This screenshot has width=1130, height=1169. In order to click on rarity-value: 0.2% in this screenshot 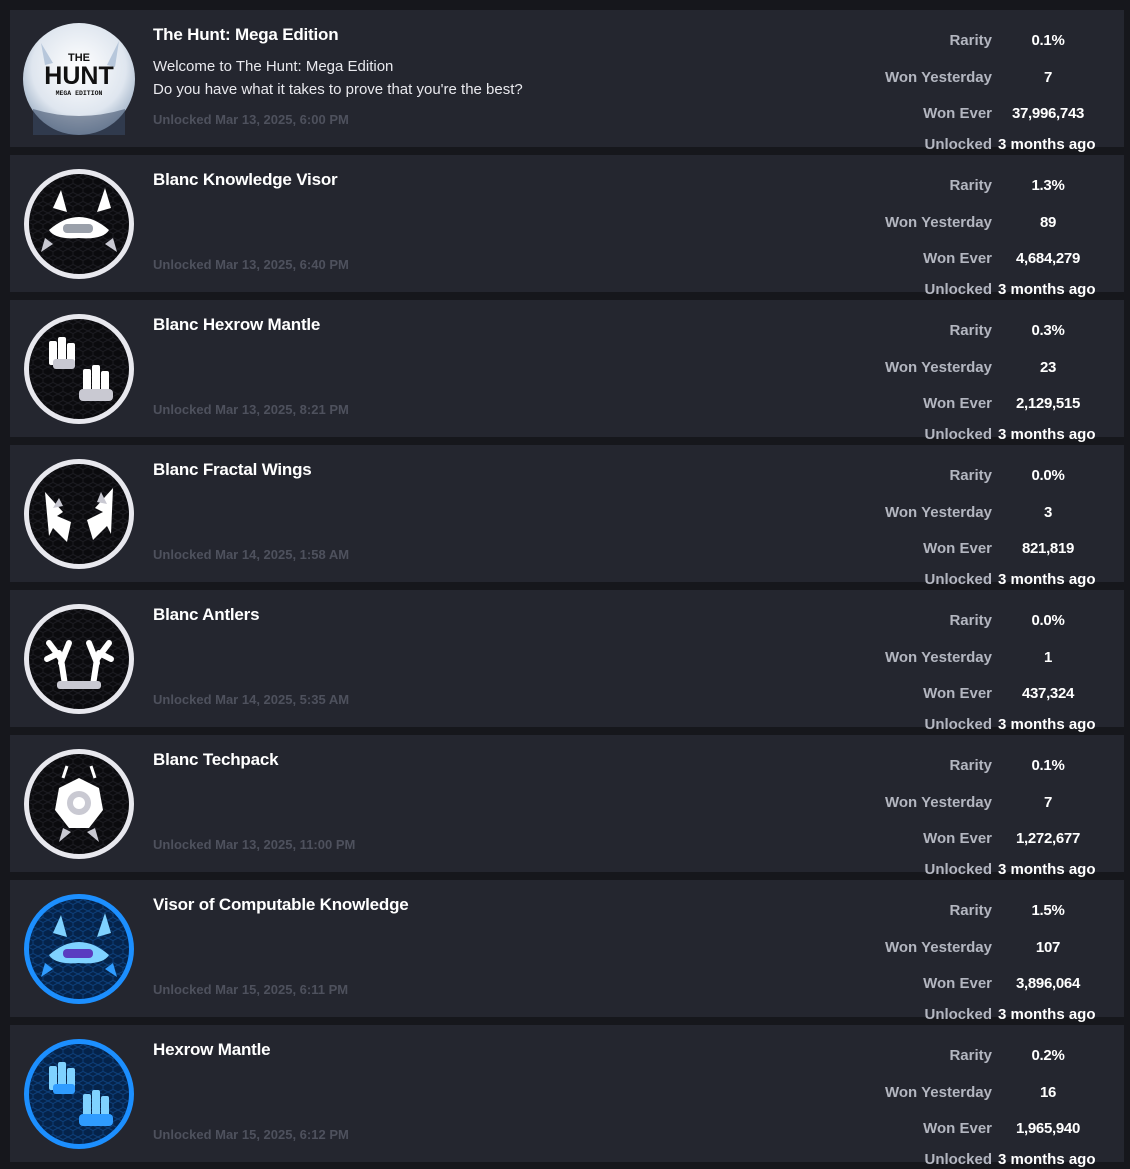, I will do `click(1048, 1055)`.